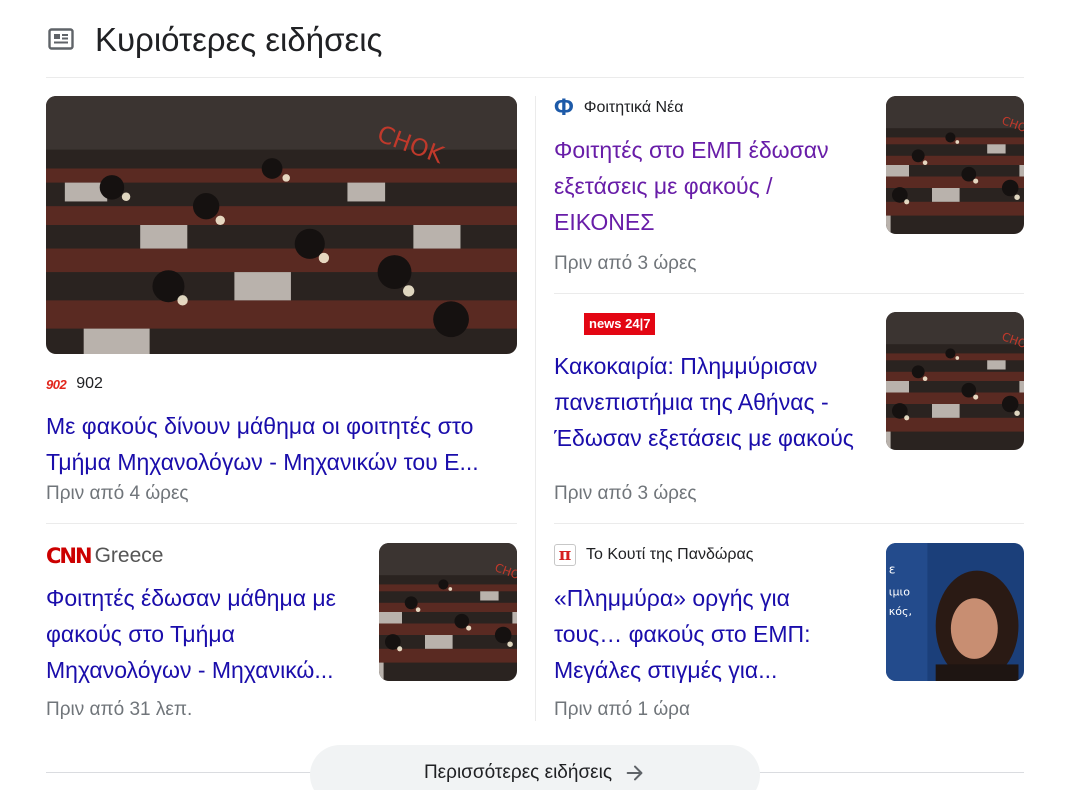 Image resolution: width=1066 pixels, height=790 pixels. What do you see at coordinates (535, 48) in the screenshot?
I see `section-header: Κυριότερες ειδήσεις` at bounding box center [535, 48].